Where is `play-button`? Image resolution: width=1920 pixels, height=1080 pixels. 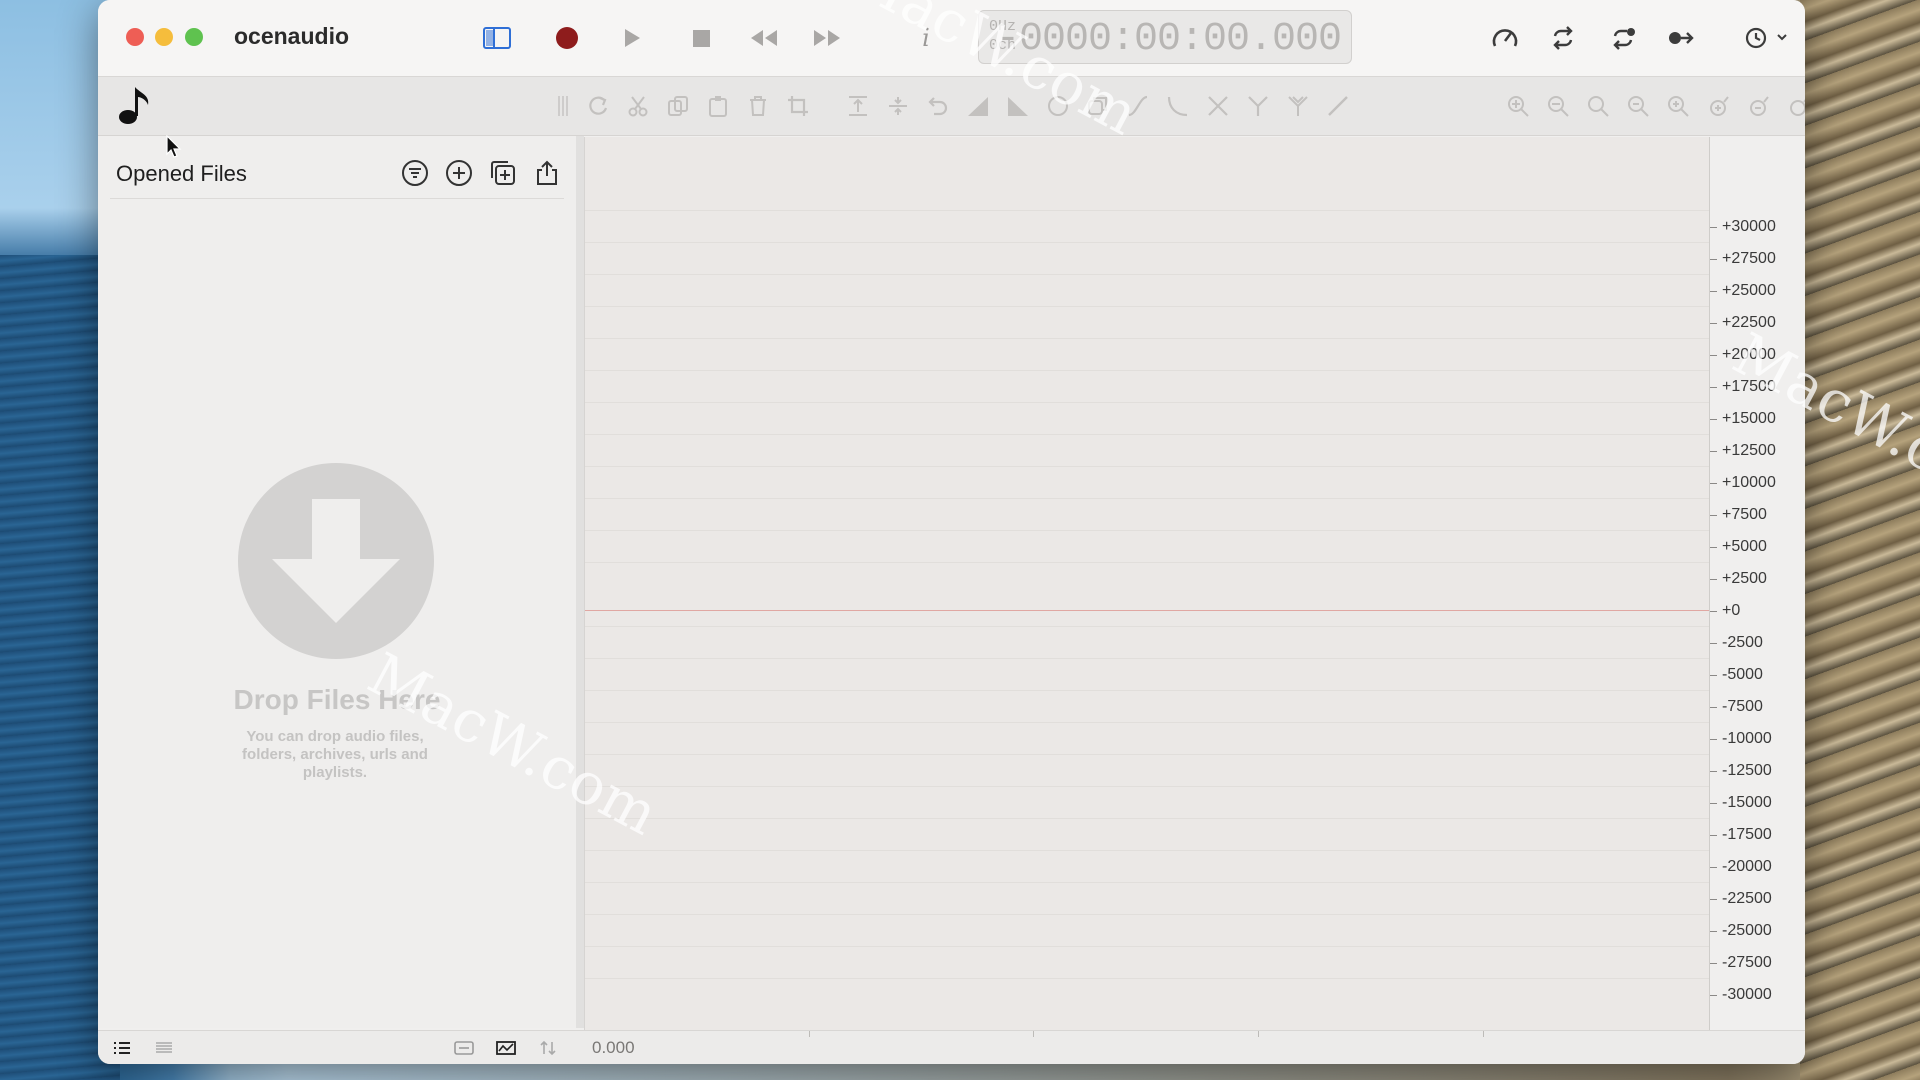
play-button is located at coordinates (632, 38).